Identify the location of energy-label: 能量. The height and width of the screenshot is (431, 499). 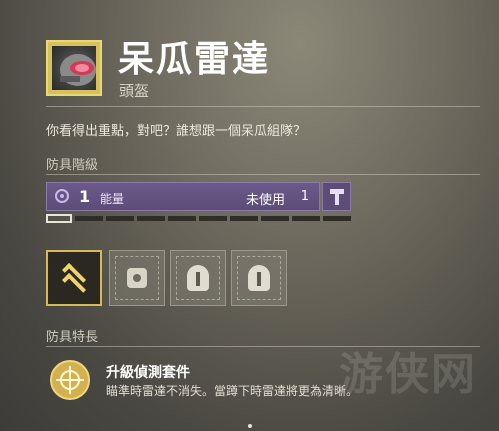
(112, 199).